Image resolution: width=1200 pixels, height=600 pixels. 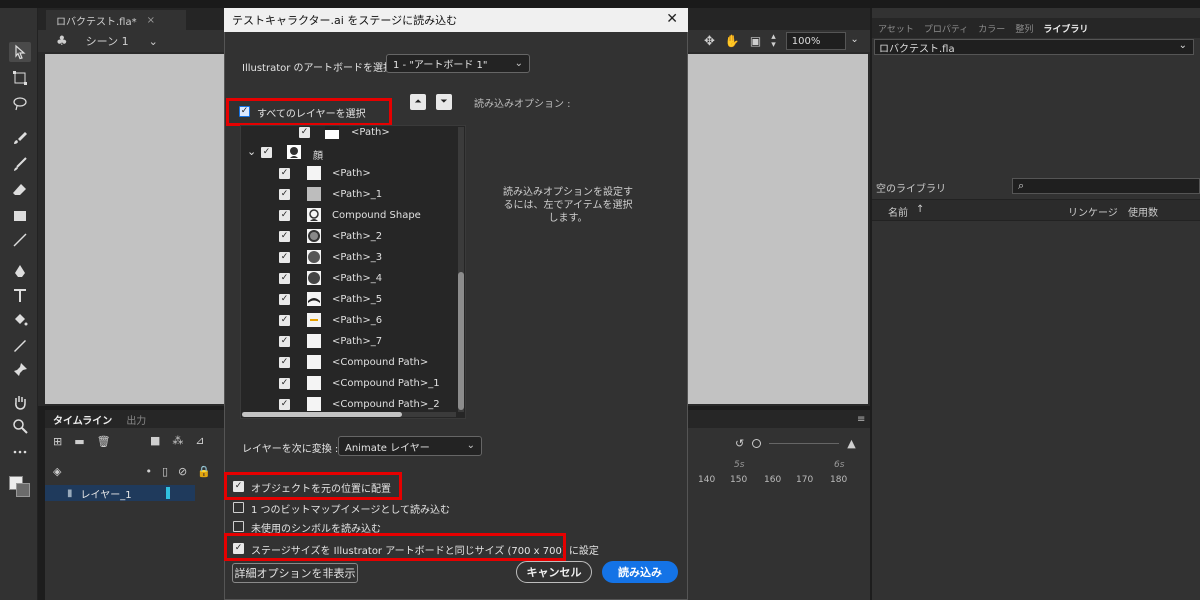 I want to click on tab-align: 整列, so click(x=1024, y=28).